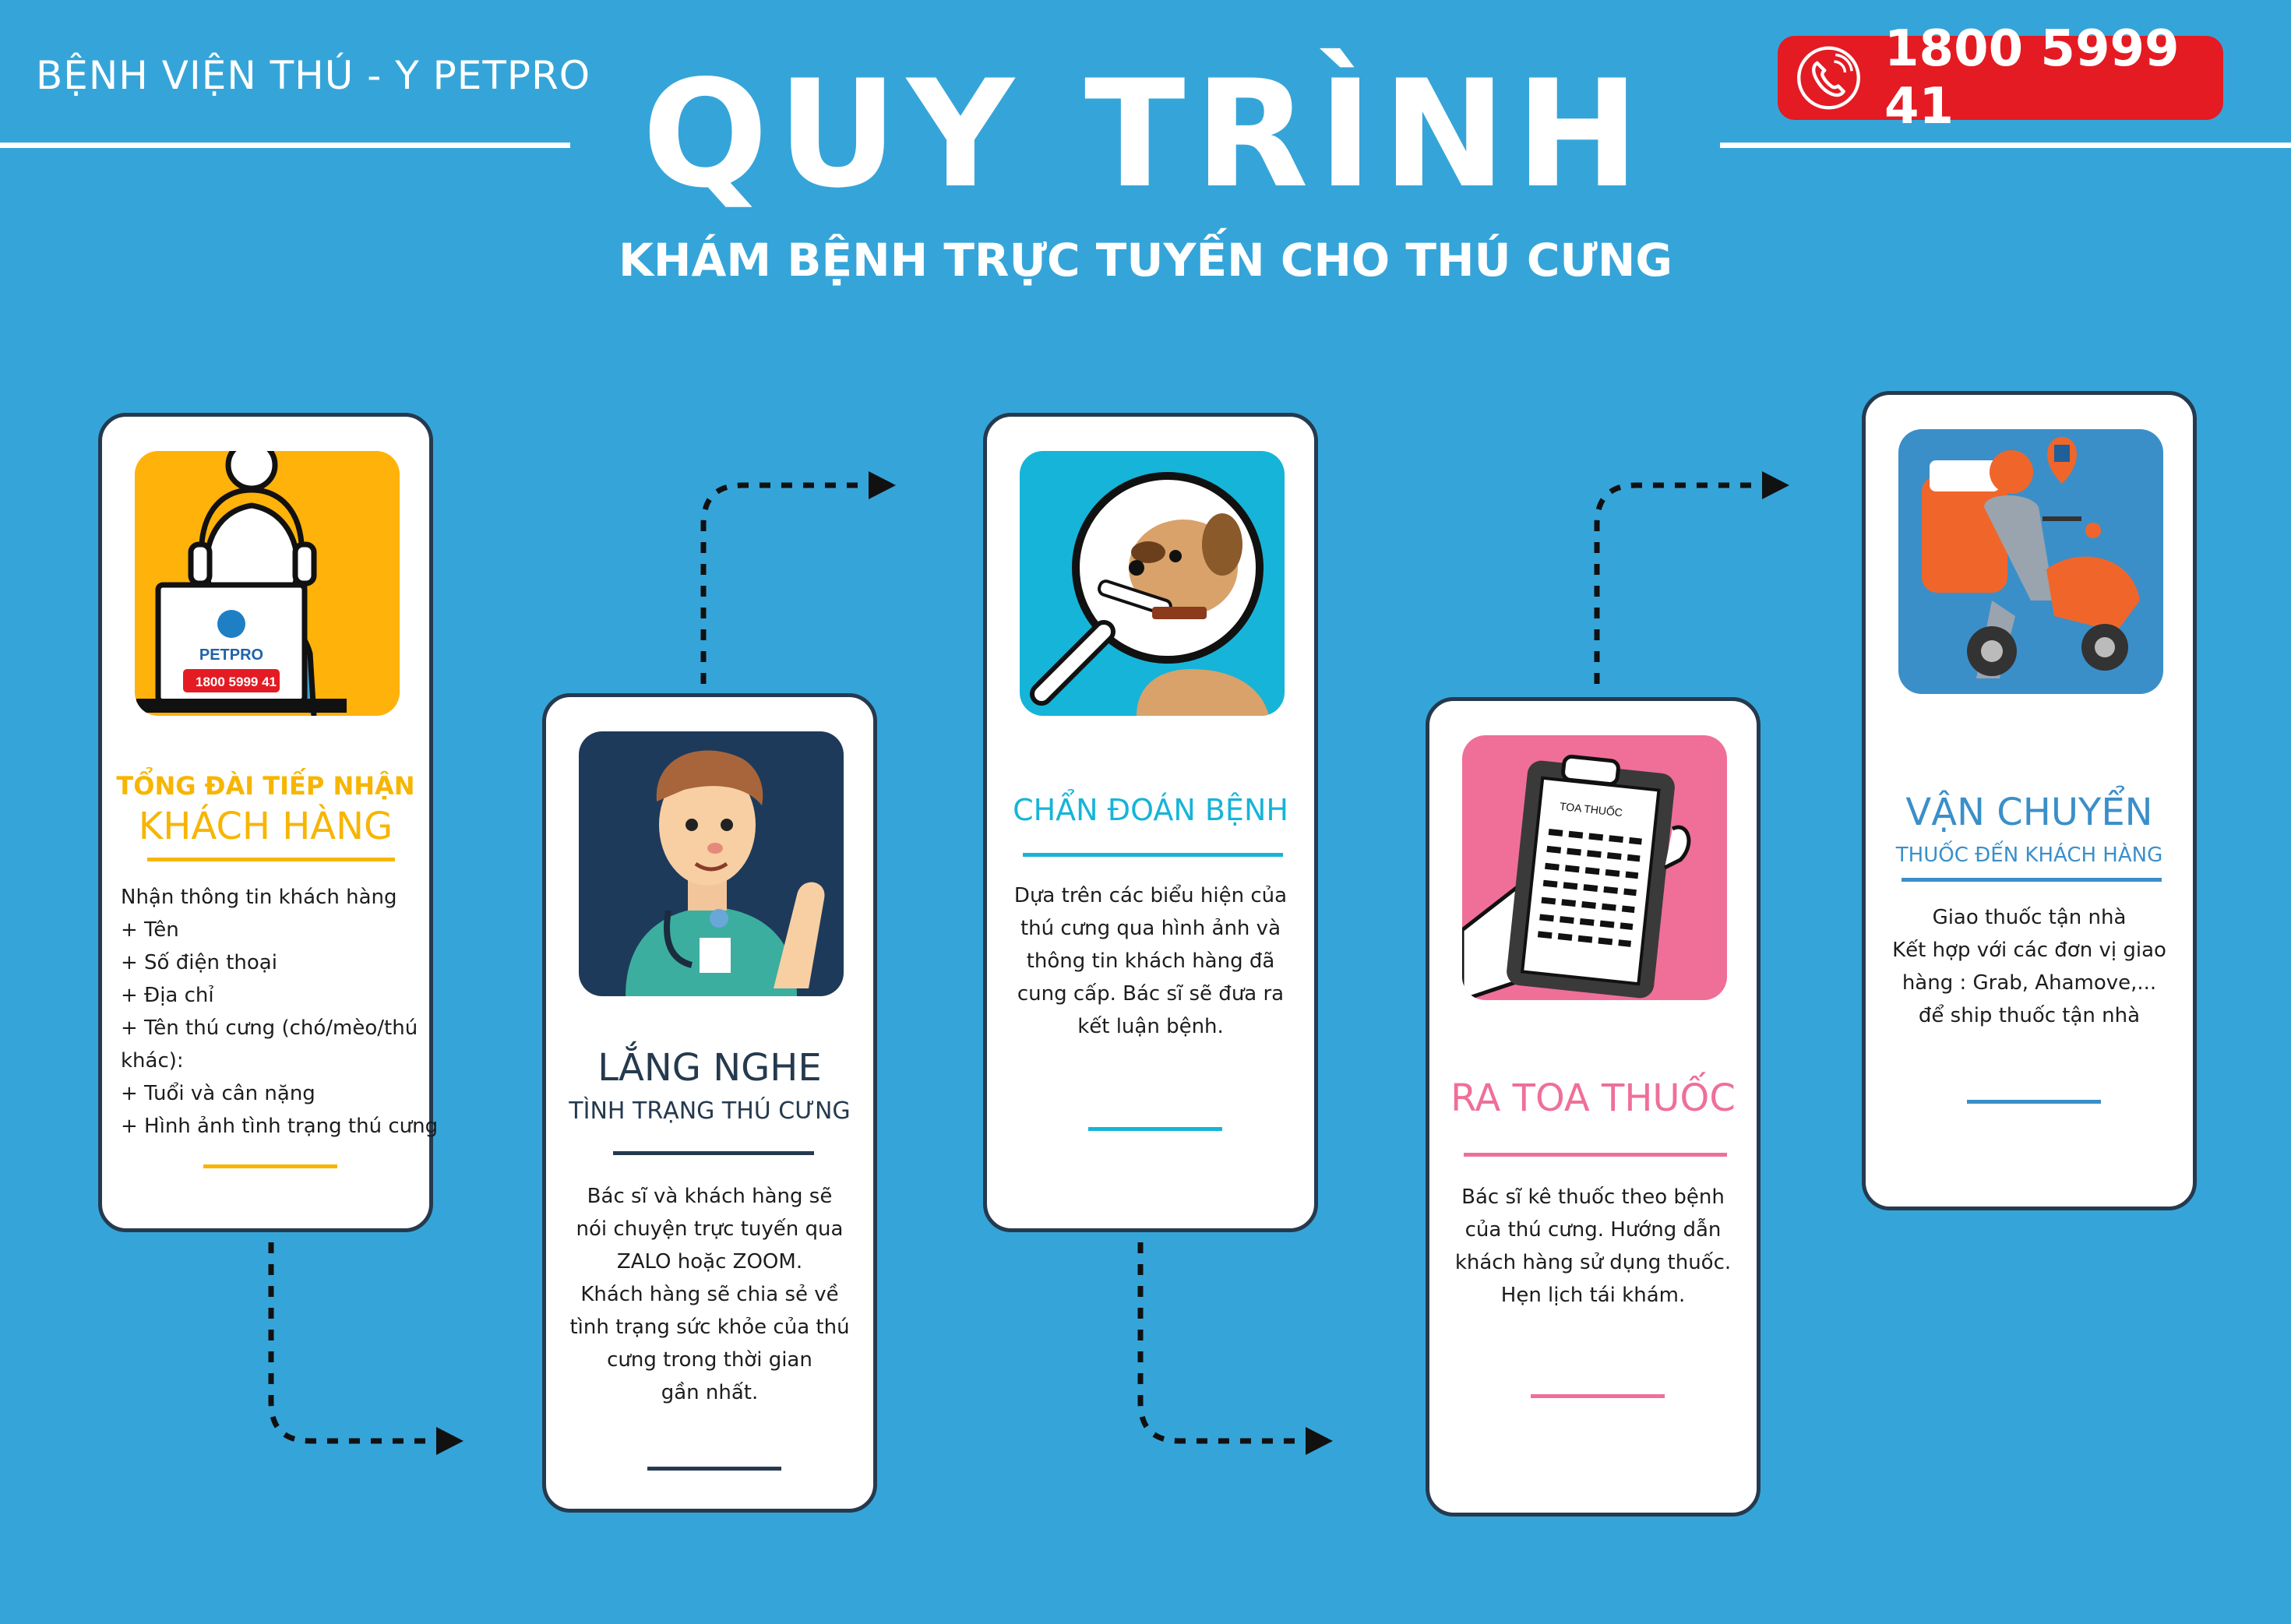 The height and width of the screenshot is (1624, 2291). What do you see at coordinates (231, 655) in the screenshot?
I see `laptop-brand: PETPRO` at bounding box center [231, 655].